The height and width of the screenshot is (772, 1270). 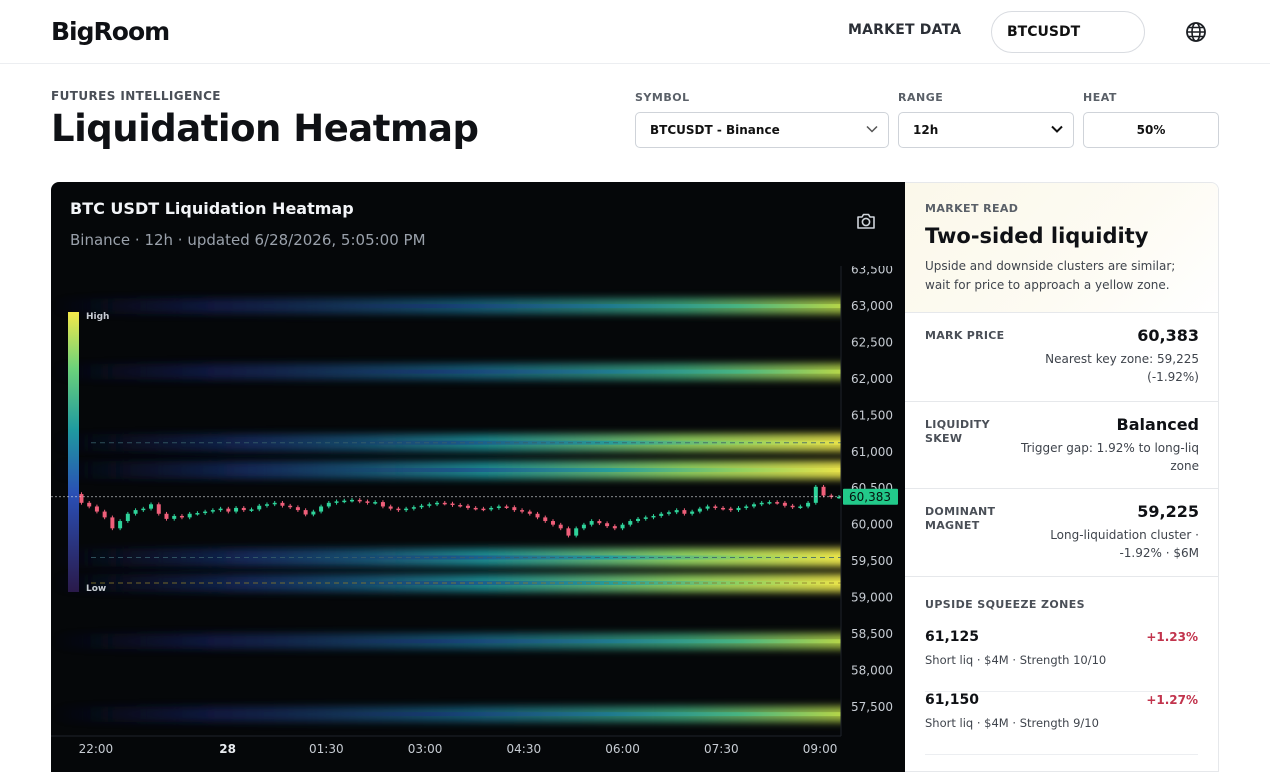 What do you see at coordinates (715, 130) in the screenshot?
I see `symbol-select-value: BTCUSDT - Binance` at bounding box center [715, 130].